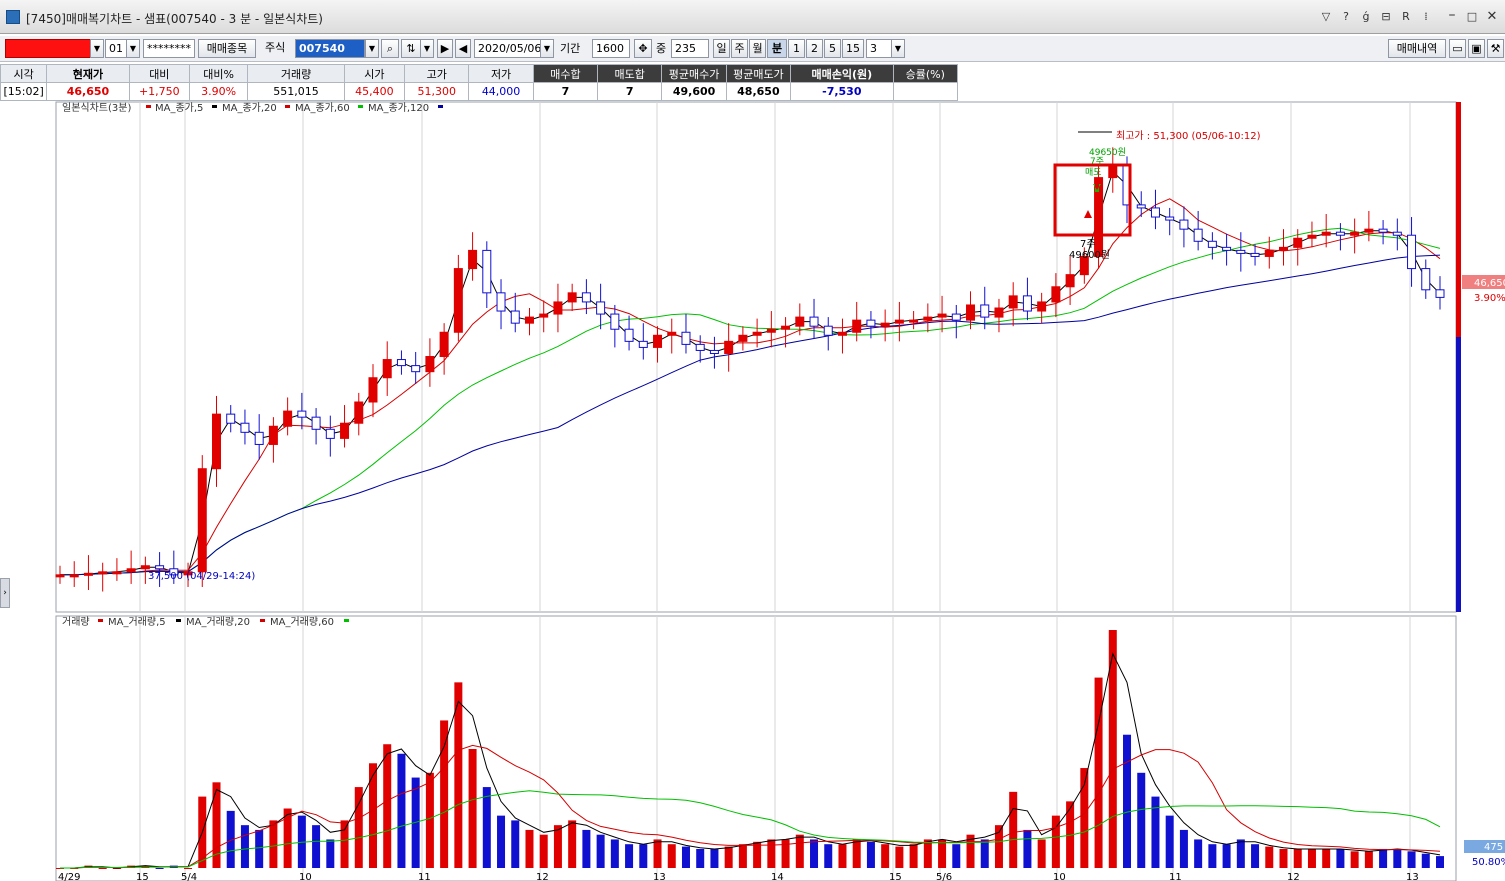  Describe the element at coordinates (330, 48) in the screenshot. I see `stock-code-input: 007540` at that location.